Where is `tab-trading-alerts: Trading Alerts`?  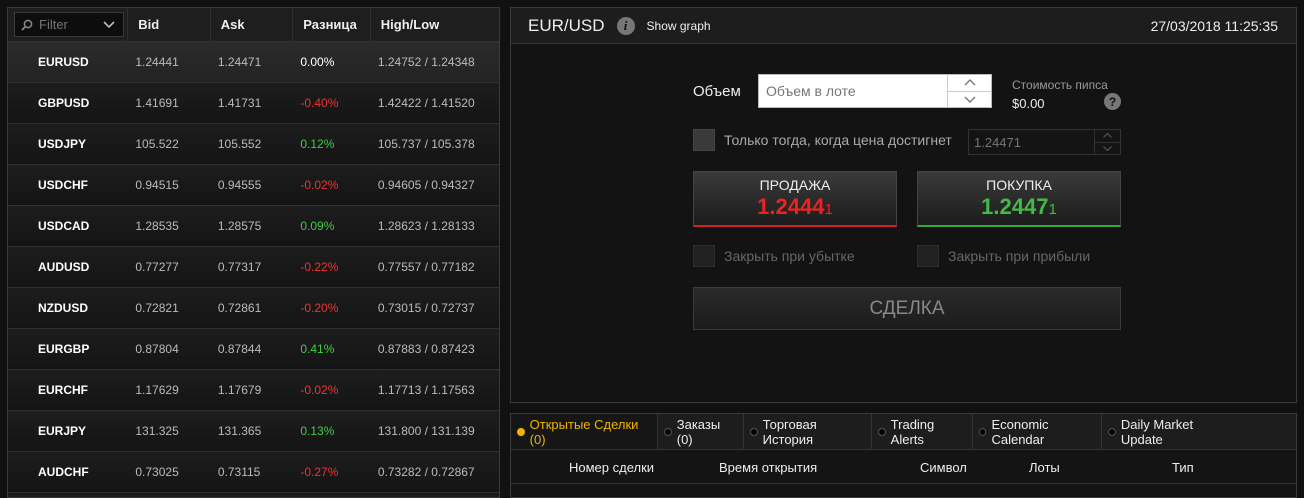
tab-trading-alerts: Trading Alerts is located at coordinates (922, 431).